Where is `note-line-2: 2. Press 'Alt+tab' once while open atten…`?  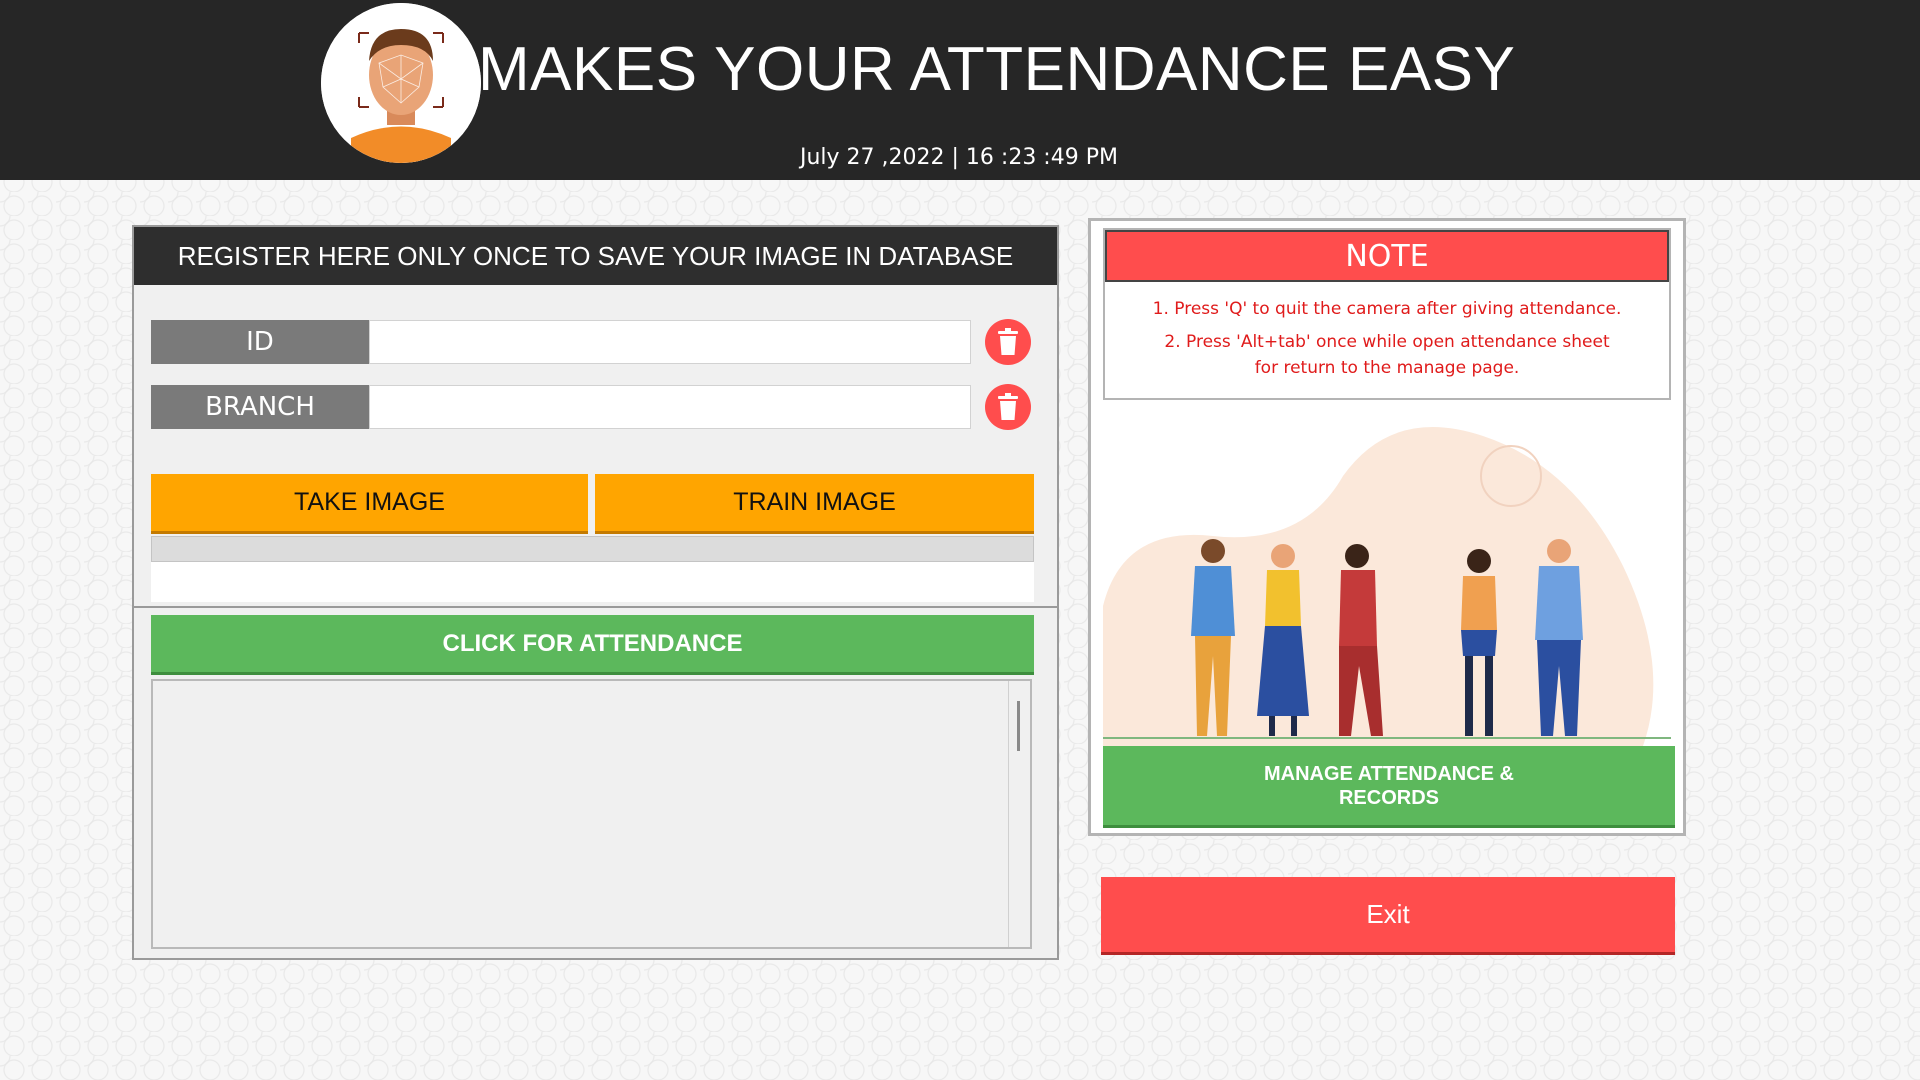 note-line-2: 2. Press 'Alt+tab' once while open atten… is located at coordinates (1387, 342).